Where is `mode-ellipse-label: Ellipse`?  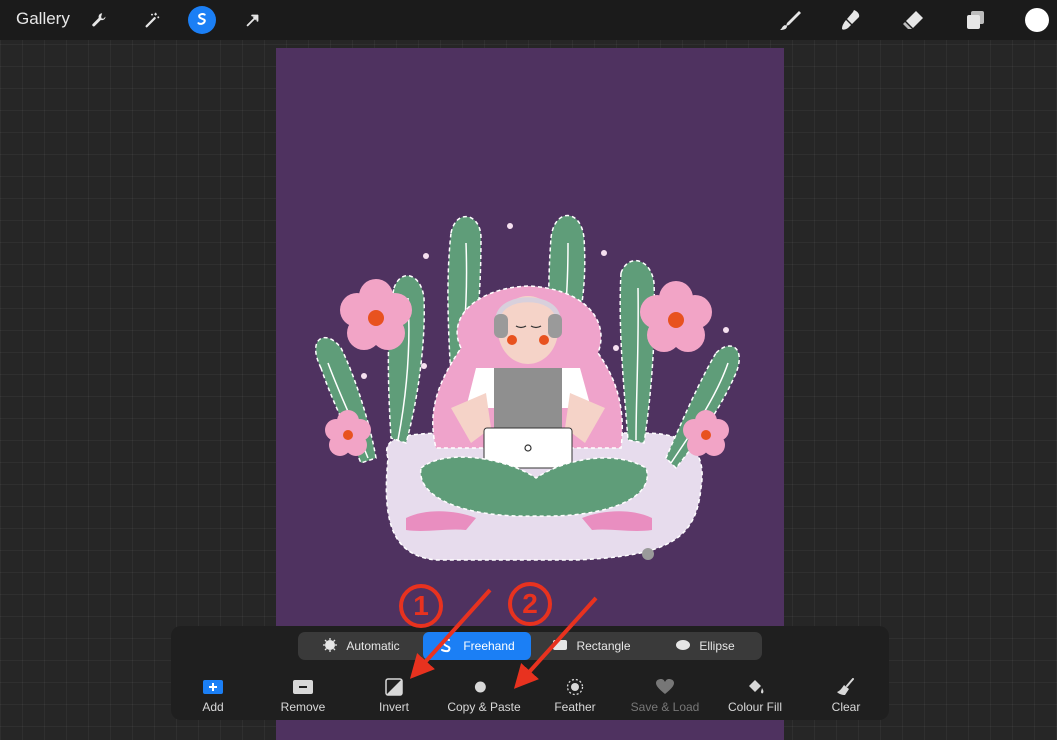 mode-ellipse-label: Ellipse is located at coordinates (717, 646).